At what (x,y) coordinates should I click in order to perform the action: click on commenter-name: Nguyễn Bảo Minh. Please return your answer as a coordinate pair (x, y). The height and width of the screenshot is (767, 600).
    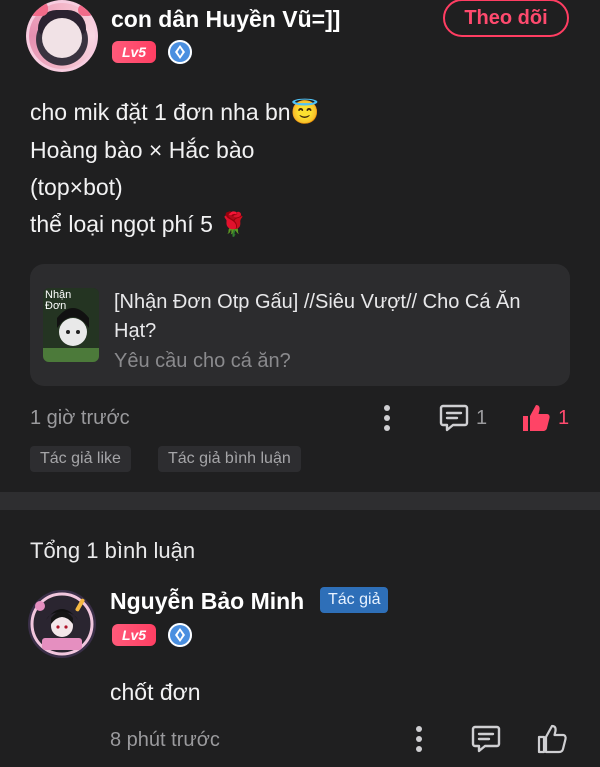
    Looking at the image, I should click on (207, 601).